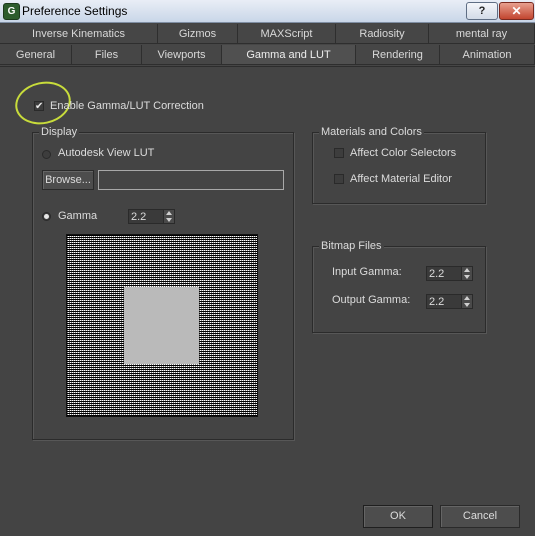  I want to click on cancel-button: Cancel, so click(480, 516).